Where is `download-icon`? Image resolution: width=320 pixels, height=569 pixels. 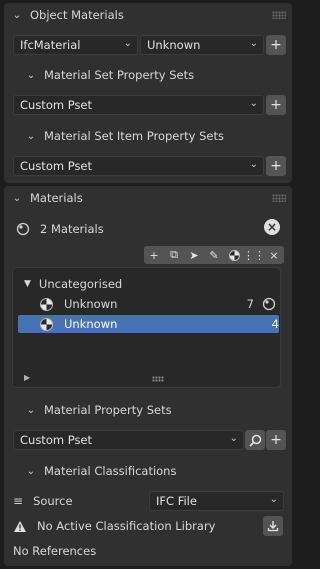 download-icon is located at coordinates (273, 526).